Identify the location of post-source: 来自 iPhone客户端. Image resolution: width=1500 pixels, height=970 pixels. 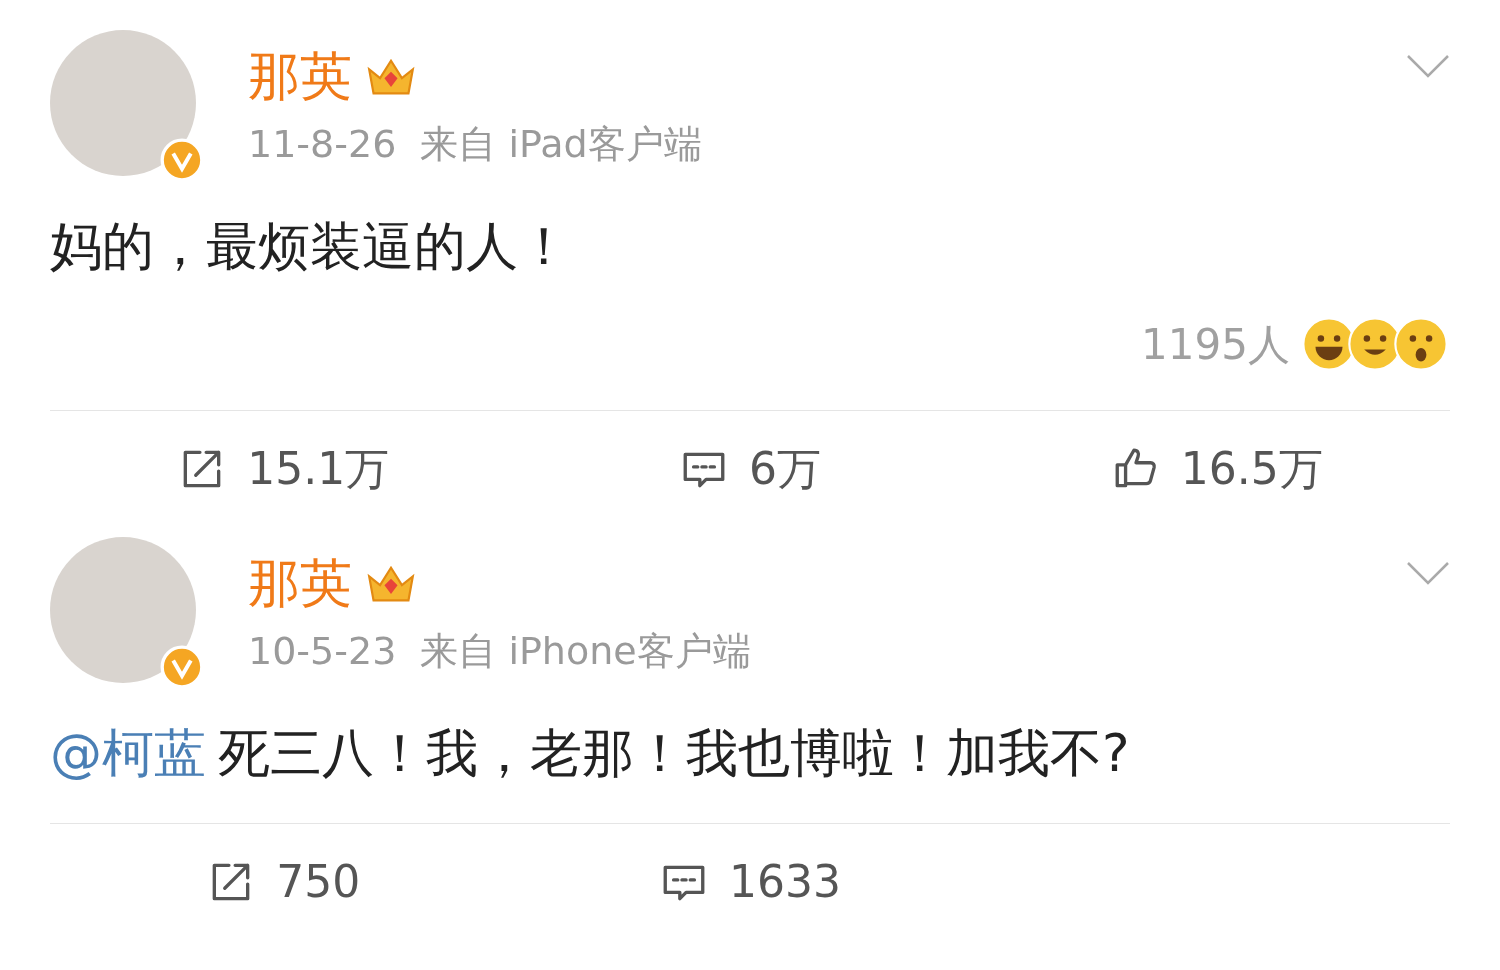
(585, 651).